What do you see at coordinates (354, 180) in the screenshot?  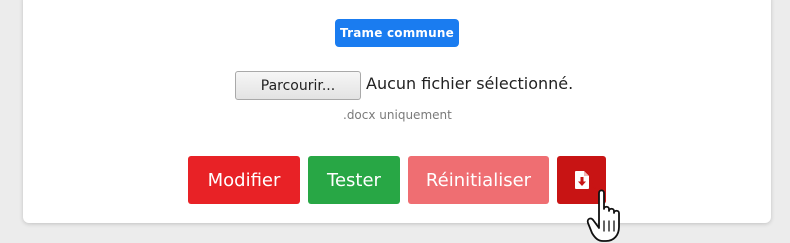 I see `test-button: Tester` at bounding box center [354, 180].